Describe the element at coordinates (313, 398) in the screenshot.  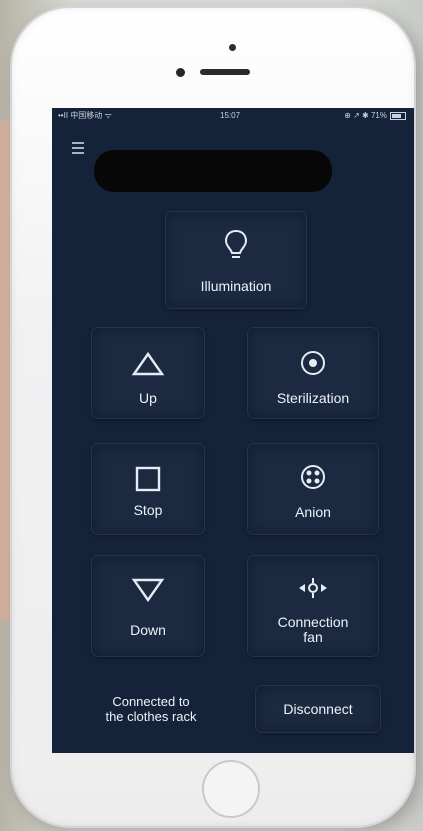
I see `sterilization-label: Sterilization` at that location.